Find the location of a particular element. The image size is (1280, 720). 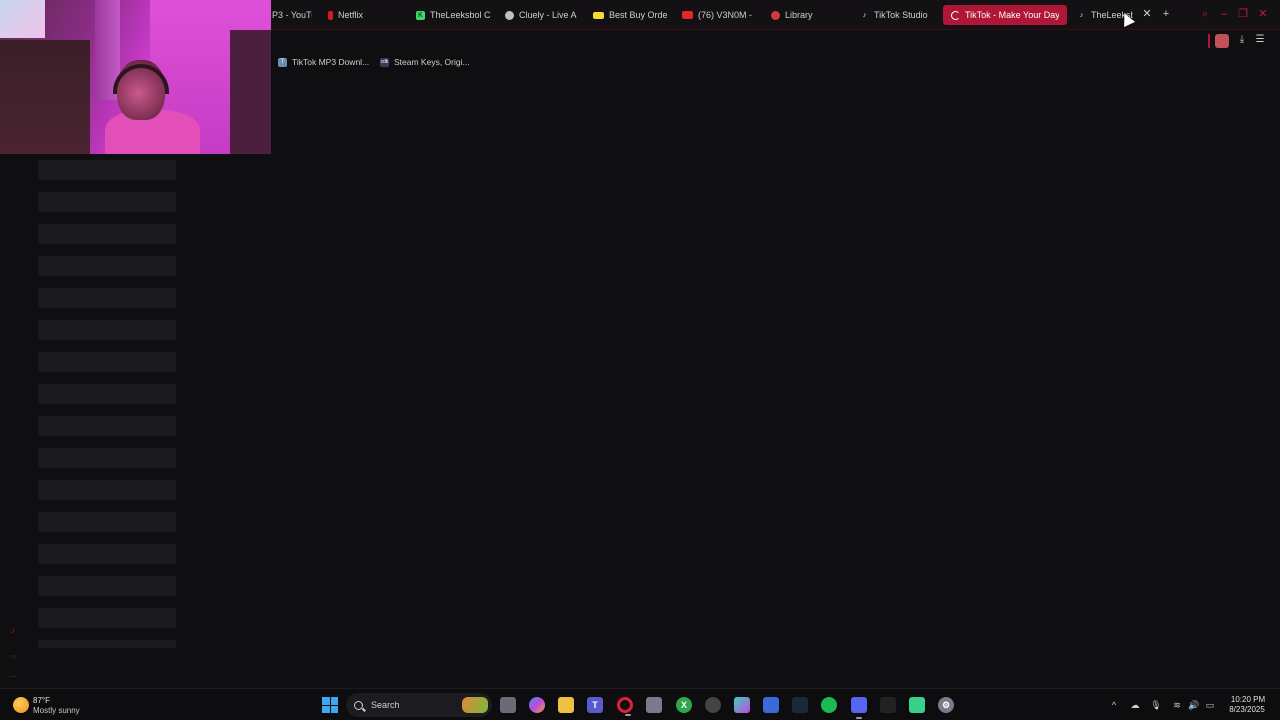

clock-time: 10:20 PM is located at coordinates (1248, 699).